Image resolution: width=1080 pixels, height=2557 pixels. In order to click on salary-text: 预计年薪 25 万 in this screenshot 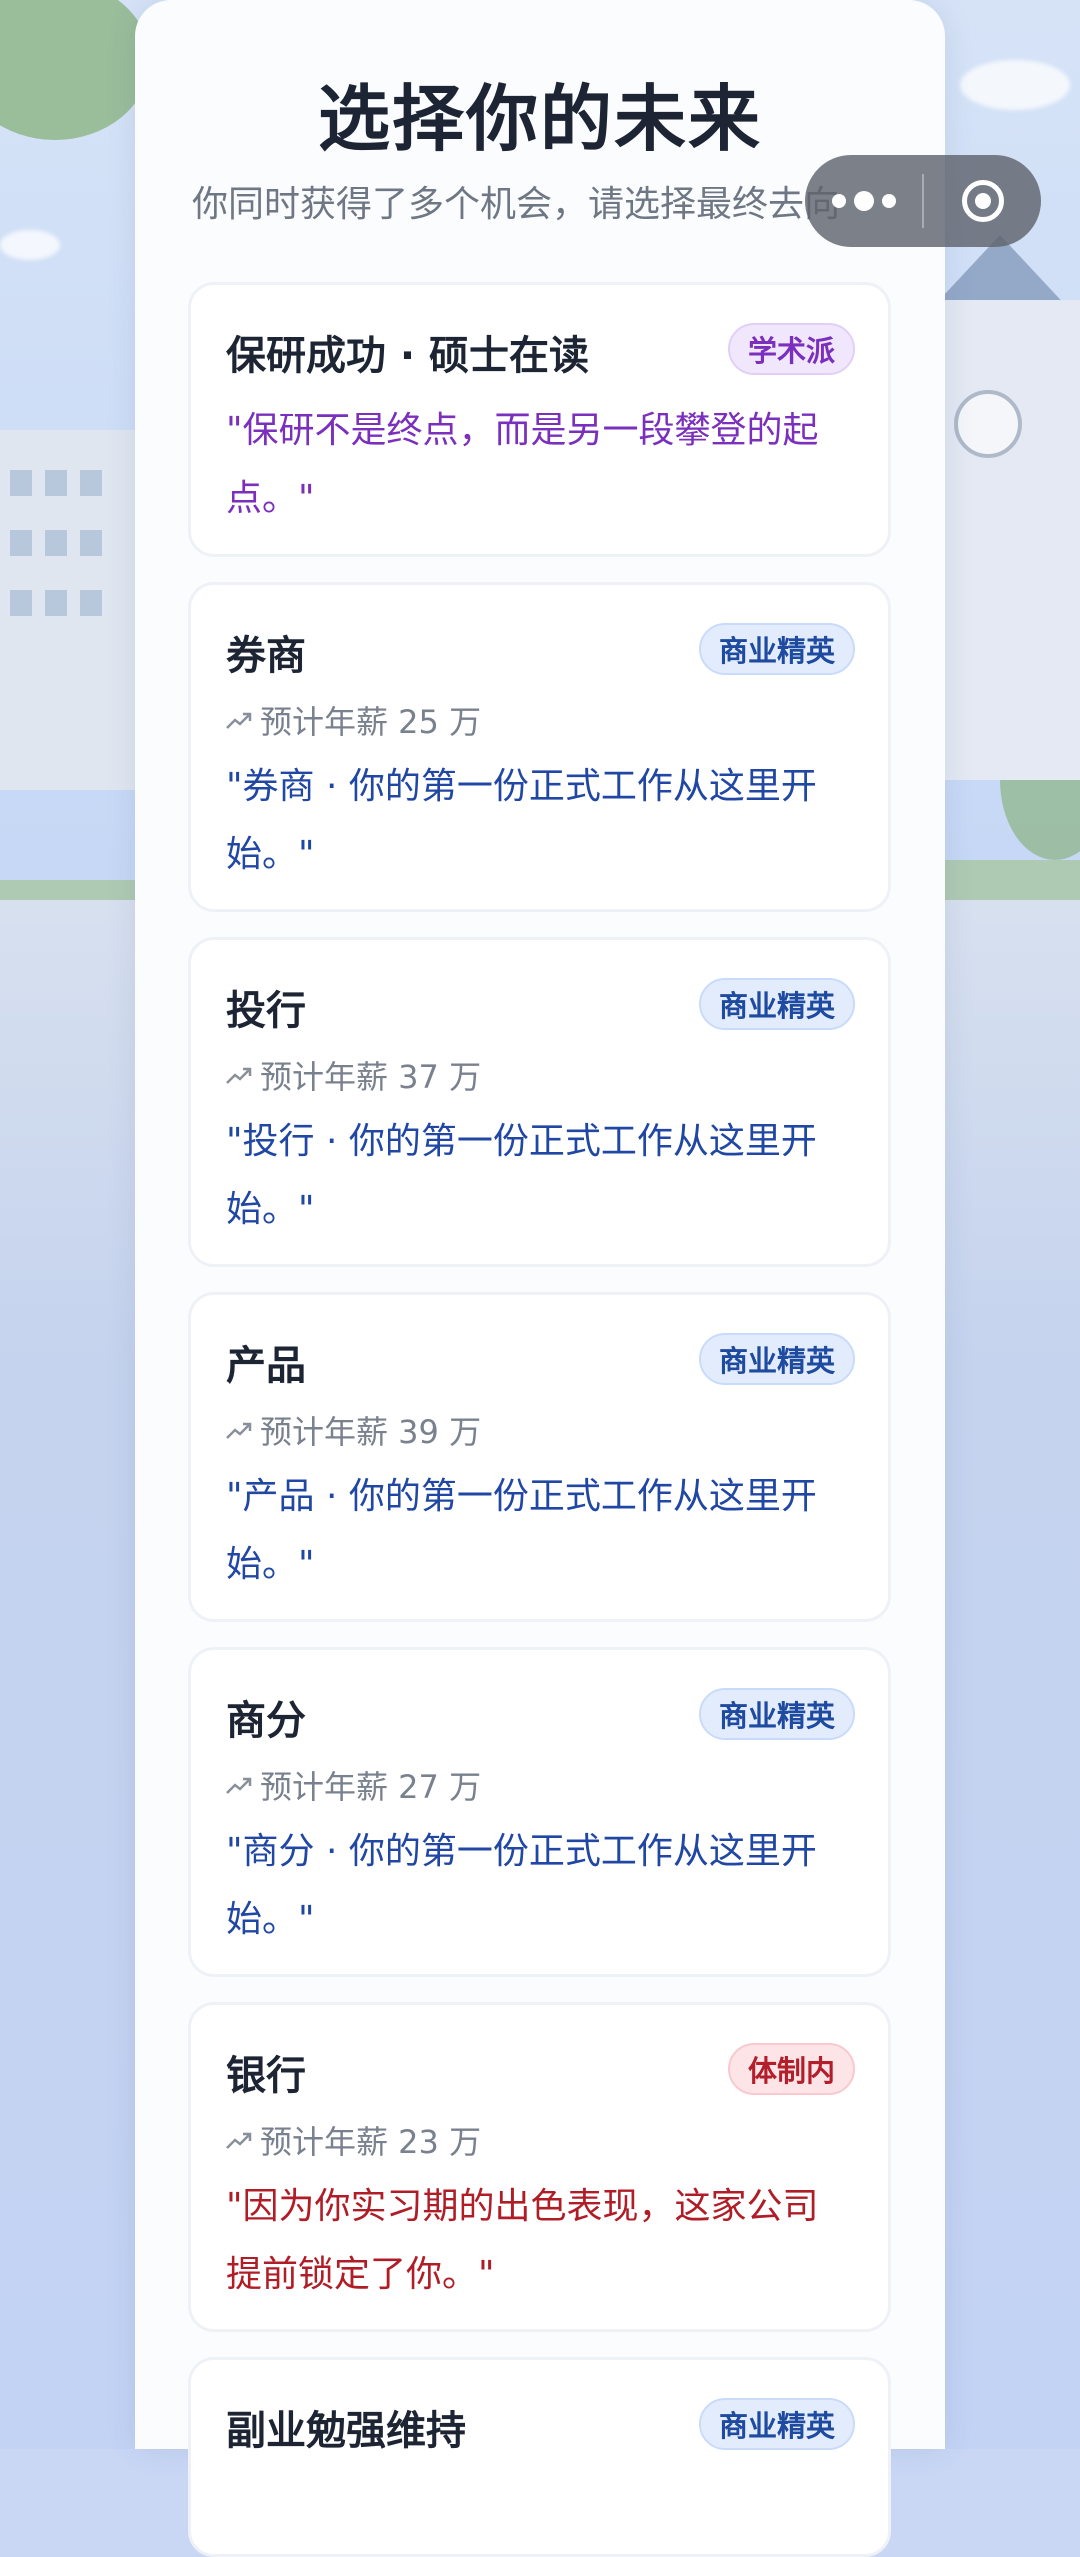, I will do `click(371, 722)`.